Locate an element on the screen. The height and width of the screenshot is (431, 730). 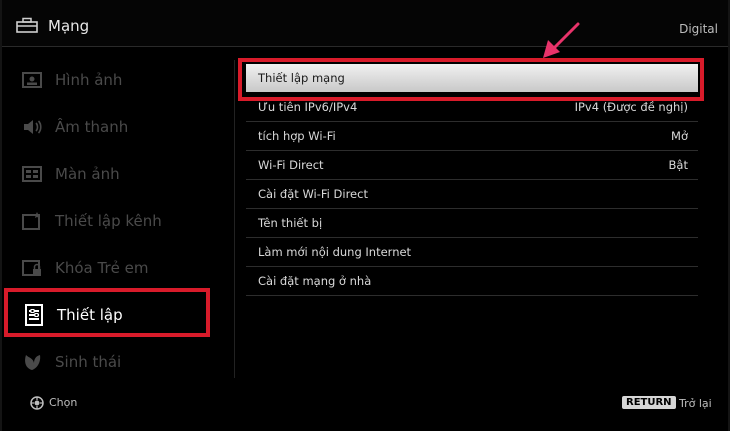
menu-item-wifi-direct-settings: Cài đặt Wi-Fi Direct is located at coordinates (472, 194).